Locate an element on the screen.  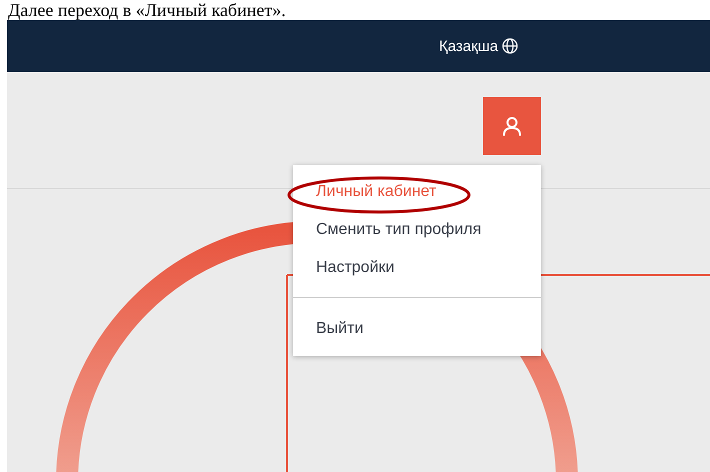
user-button is located at coordinates (512, 126).